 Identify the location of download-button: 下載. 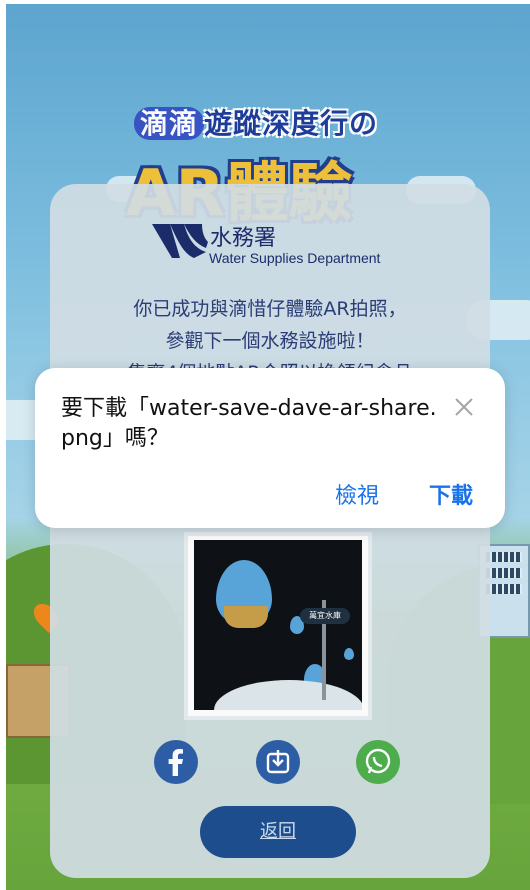
(451, 494).